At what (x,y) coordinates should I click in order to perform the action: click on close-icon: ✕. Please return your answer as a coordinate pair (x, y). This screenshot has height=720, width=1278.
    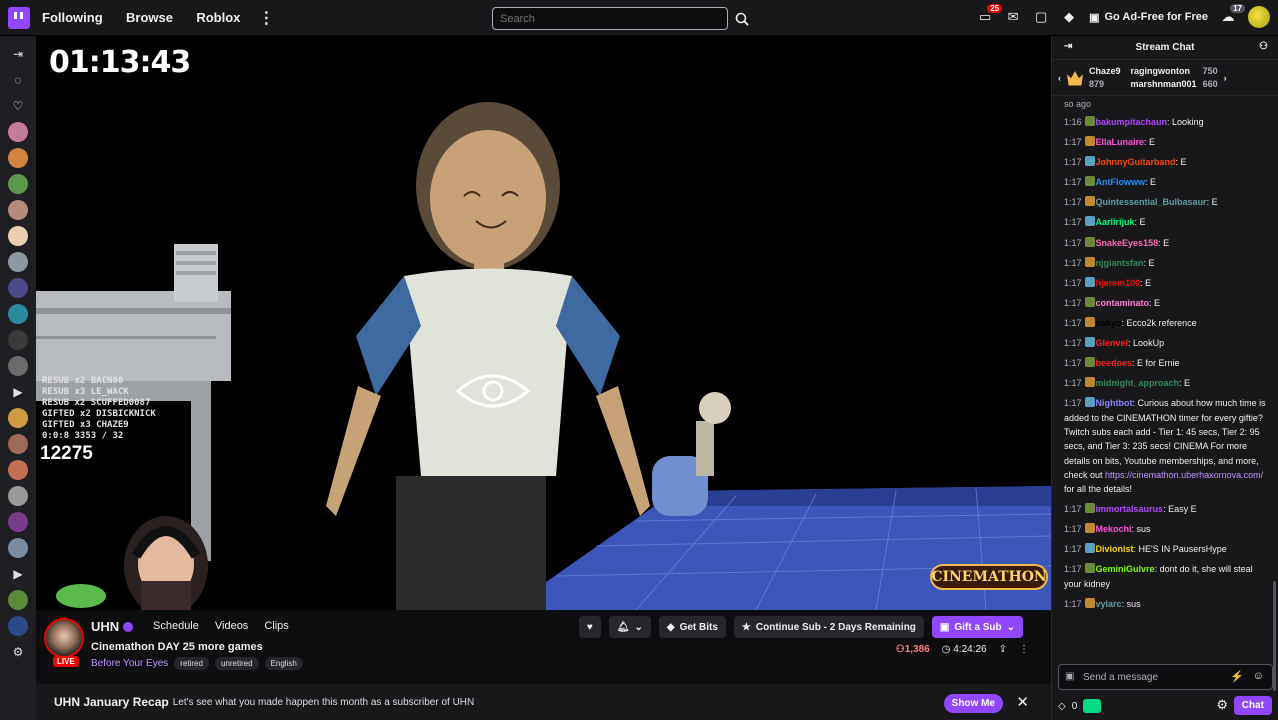
    Looking at the image, I should click on (1022, 702).